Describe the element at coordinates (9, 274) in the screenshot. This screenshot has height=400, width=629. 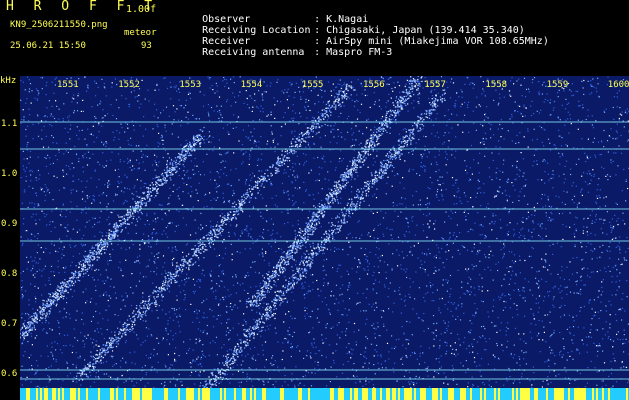
I see `y-tick-label: 0.8` at that location.